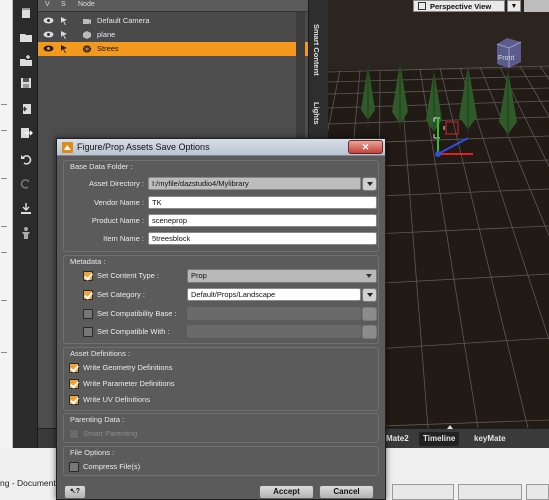 This screenshot has width=549, height=500. What do you see at coordinates (128, 275) in the screenshot?
I see `set-content-type-label: Set Content Type :` at bounding box center [128, 275].